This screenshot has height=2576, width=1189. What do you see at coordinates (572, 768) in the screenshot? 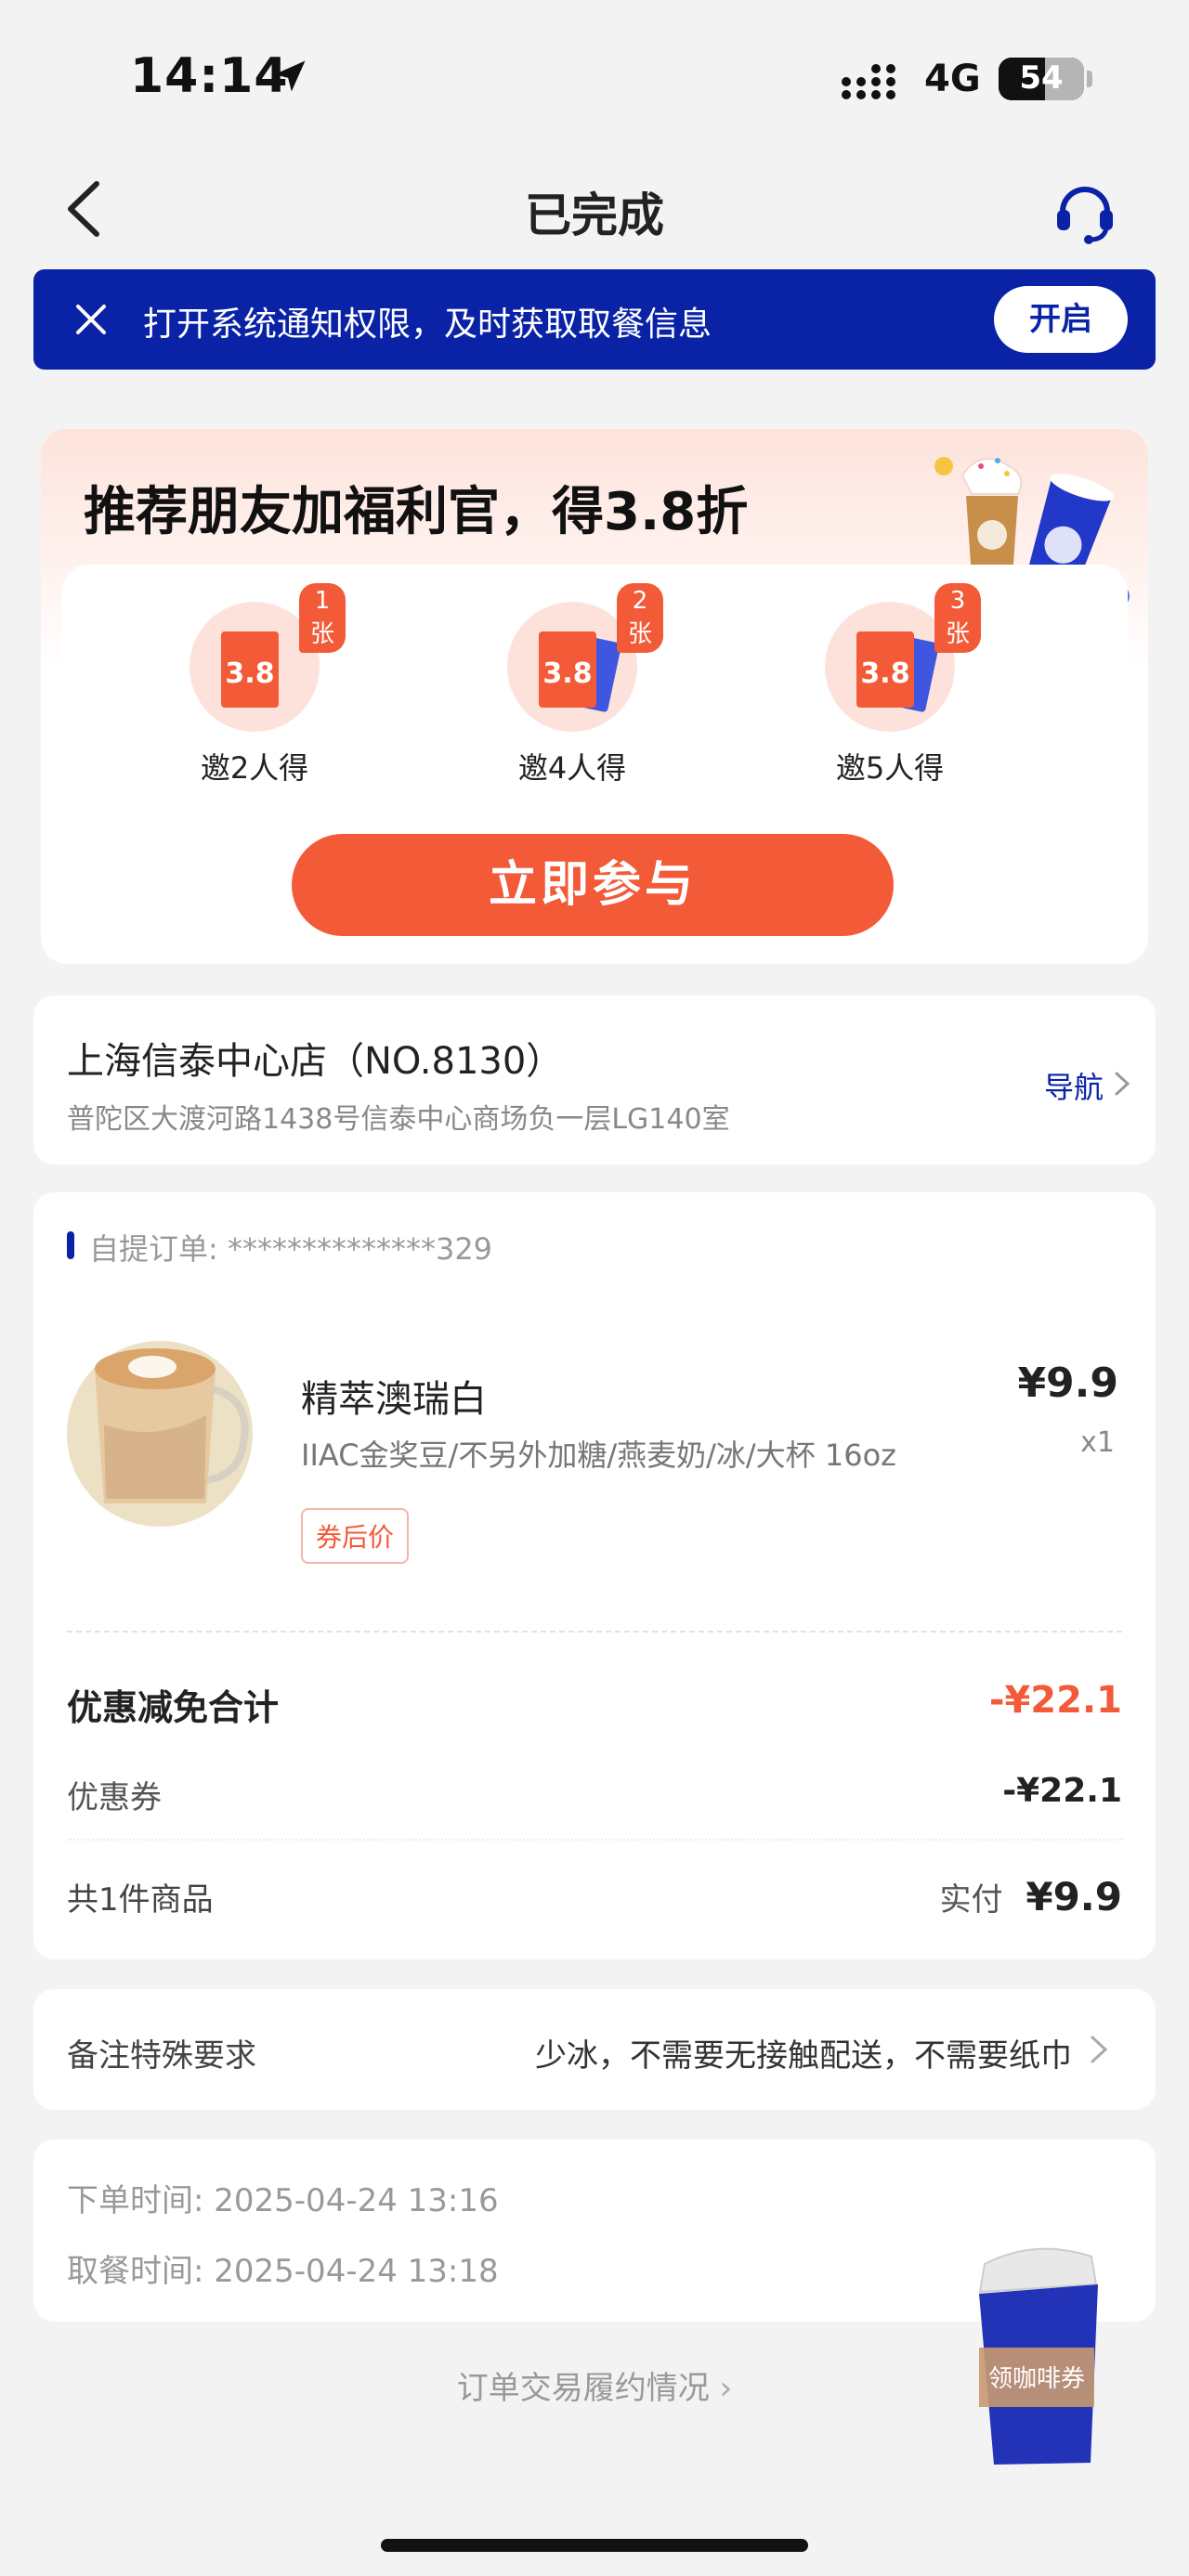
I see `tier-caption: 邀4人得` at bounding box center [572, 768].